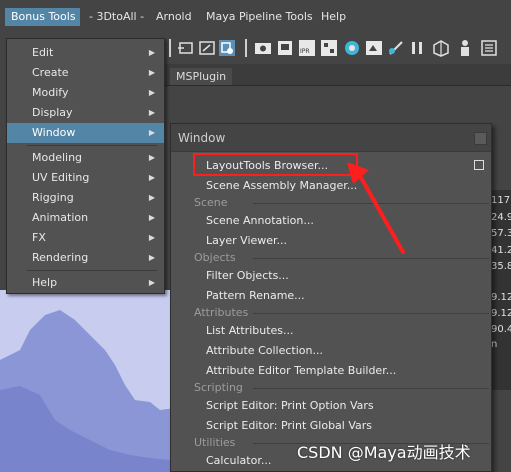 The image size is (511, 472). Describe the element at coordinates (53, 197) in the screenshot. I see `menu-item-label: Rigging` at that location.